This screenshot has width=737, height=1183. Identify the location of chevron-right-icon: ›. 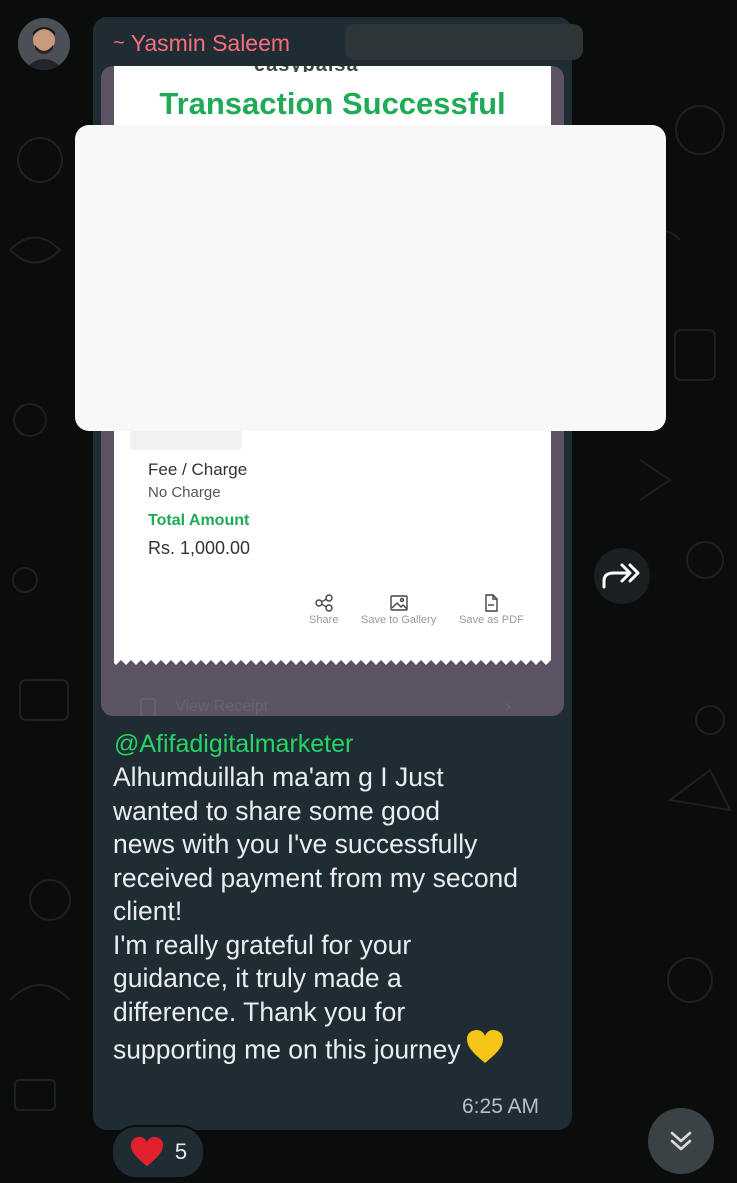
(508, 706).